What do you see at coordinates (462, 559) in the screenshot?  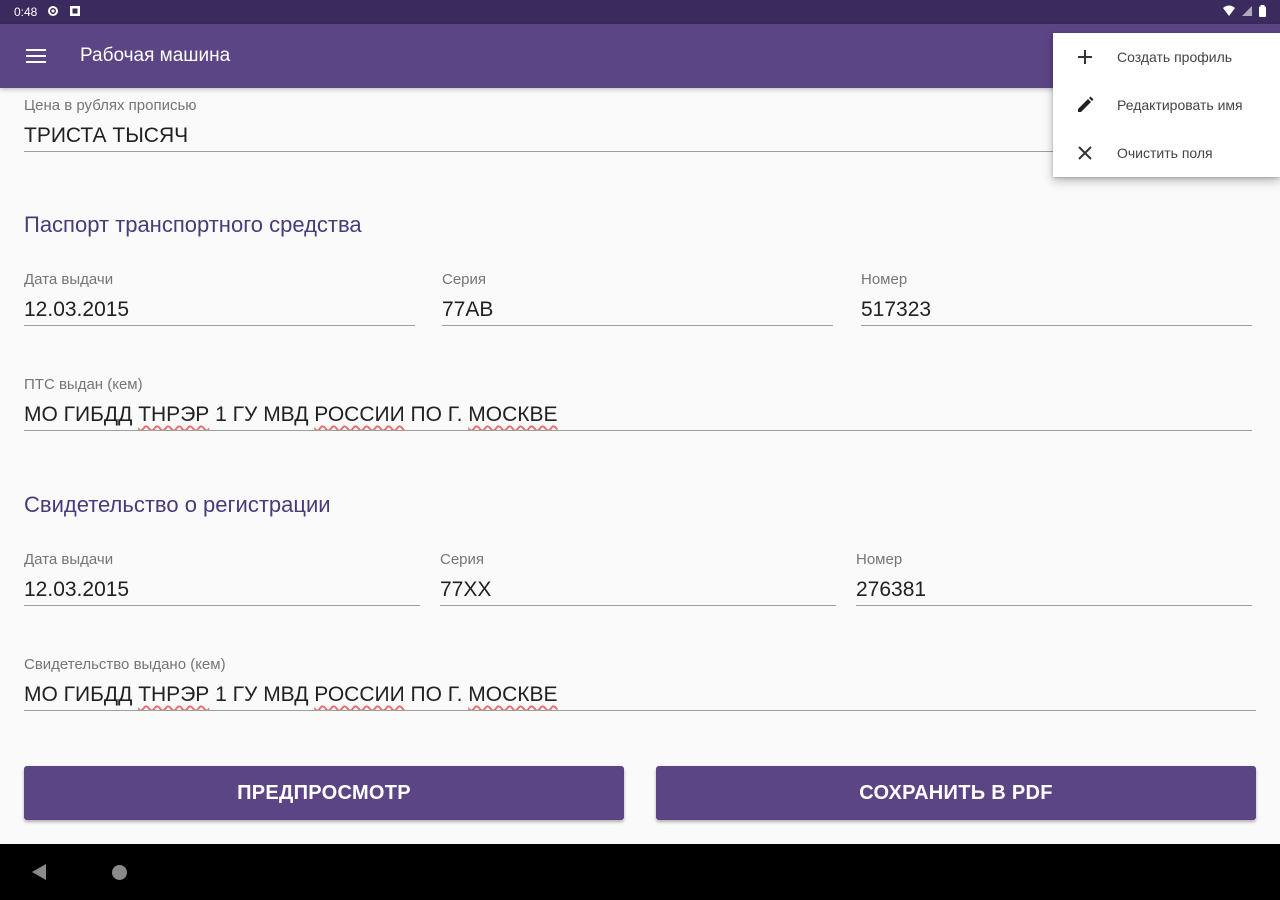 I see `reg-series-label: Серия` at bounding box center [462, 559].